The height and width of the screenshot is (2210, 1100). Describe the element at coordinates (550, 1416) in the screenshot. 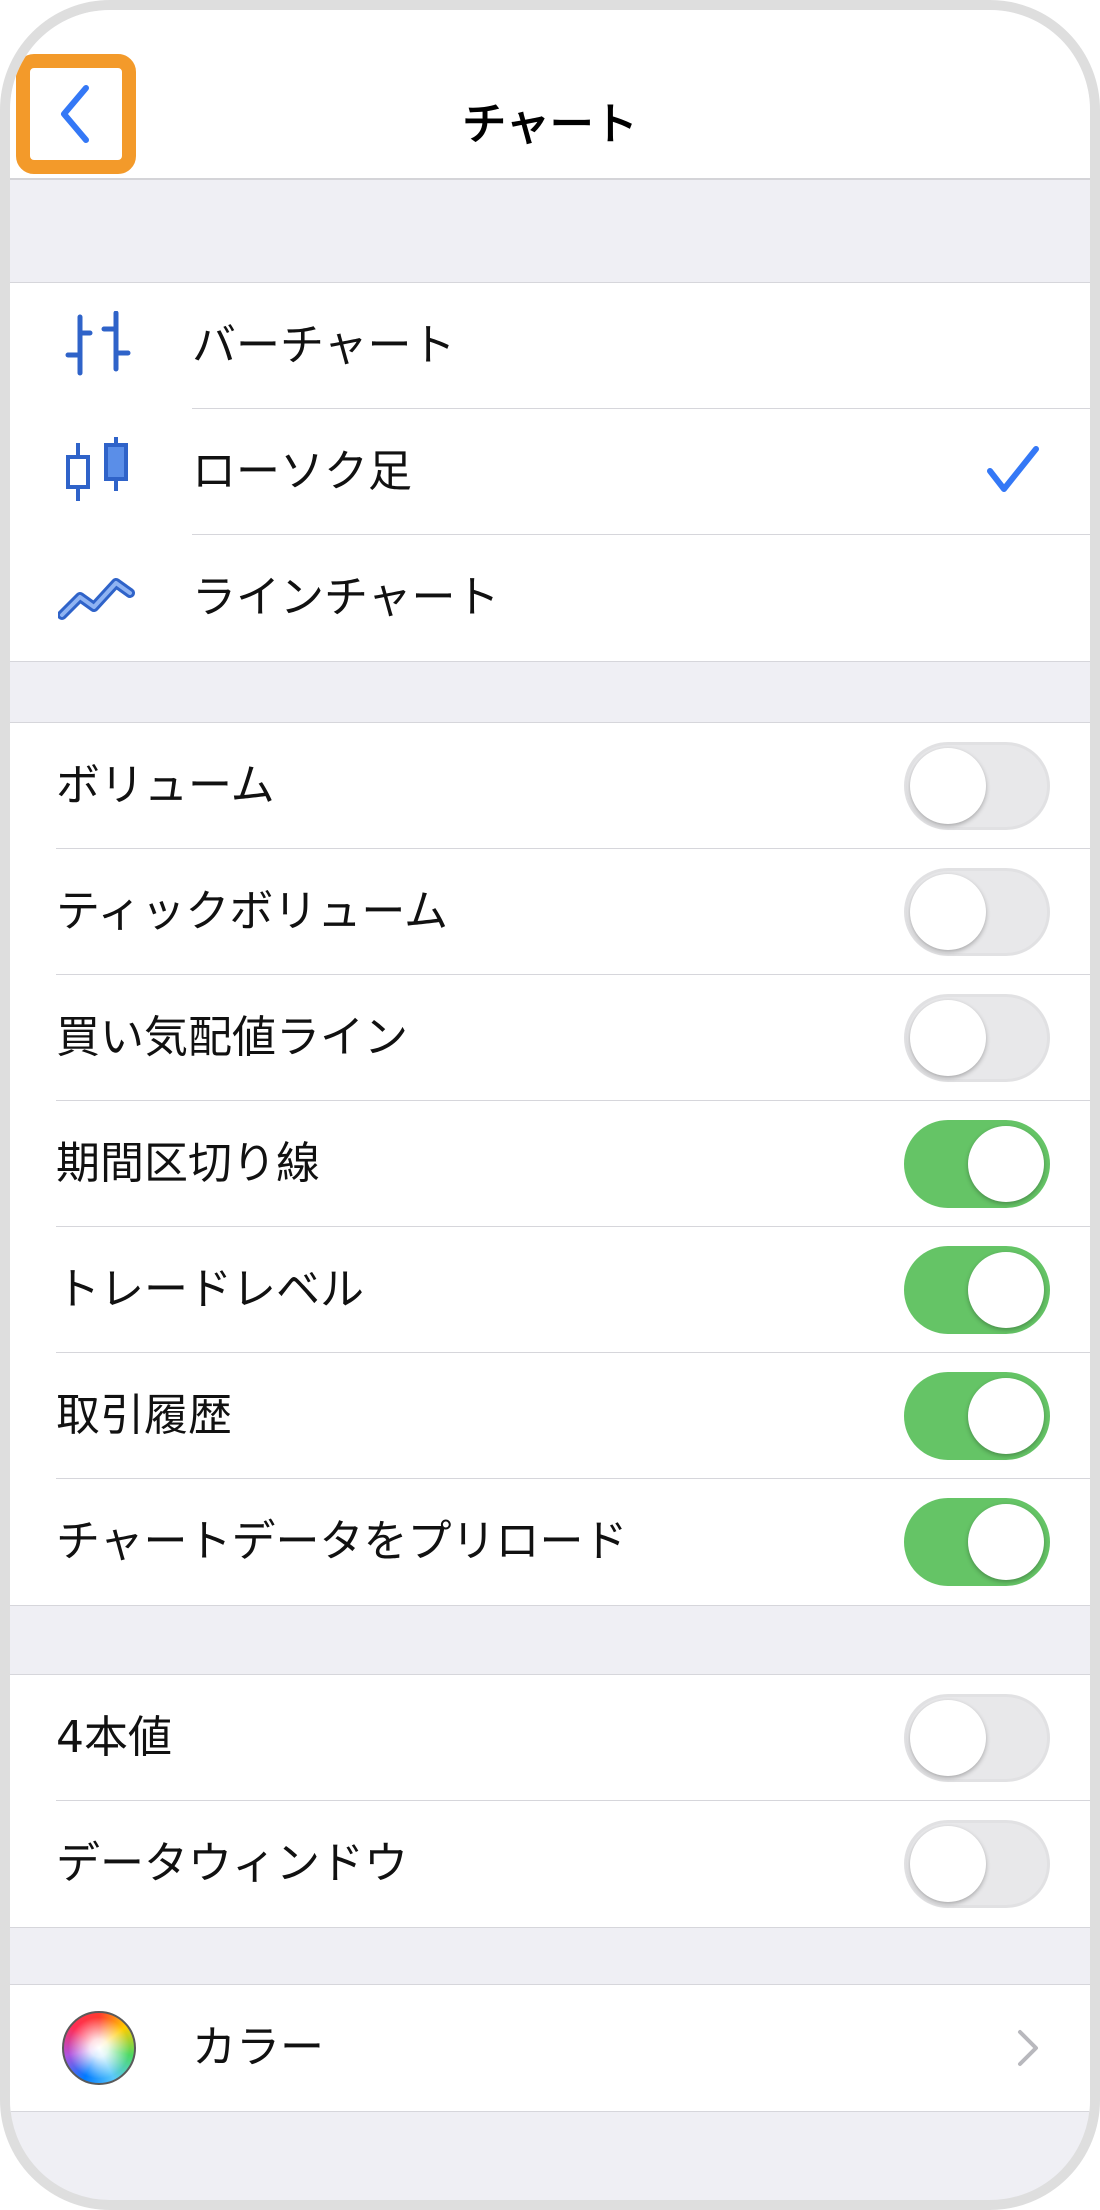

I see `setting-row: 取引履歴` at that location.